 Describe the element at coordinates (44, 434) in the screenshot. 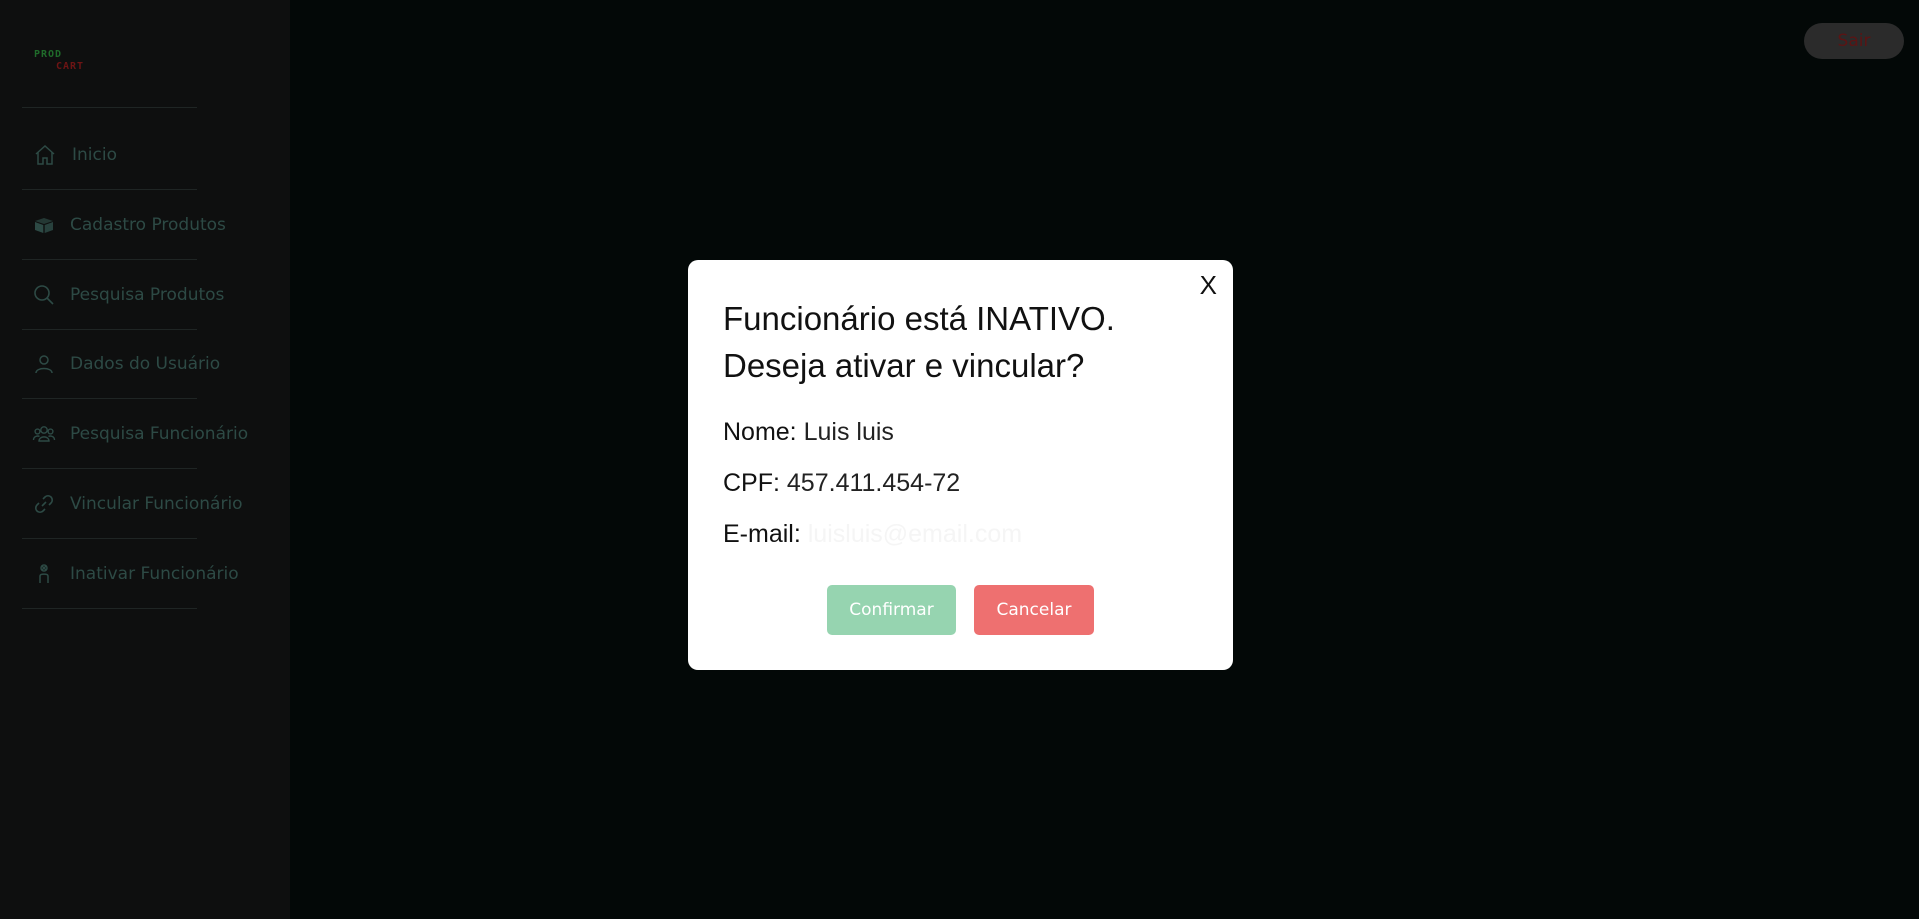

I see `users-icon` at that location.